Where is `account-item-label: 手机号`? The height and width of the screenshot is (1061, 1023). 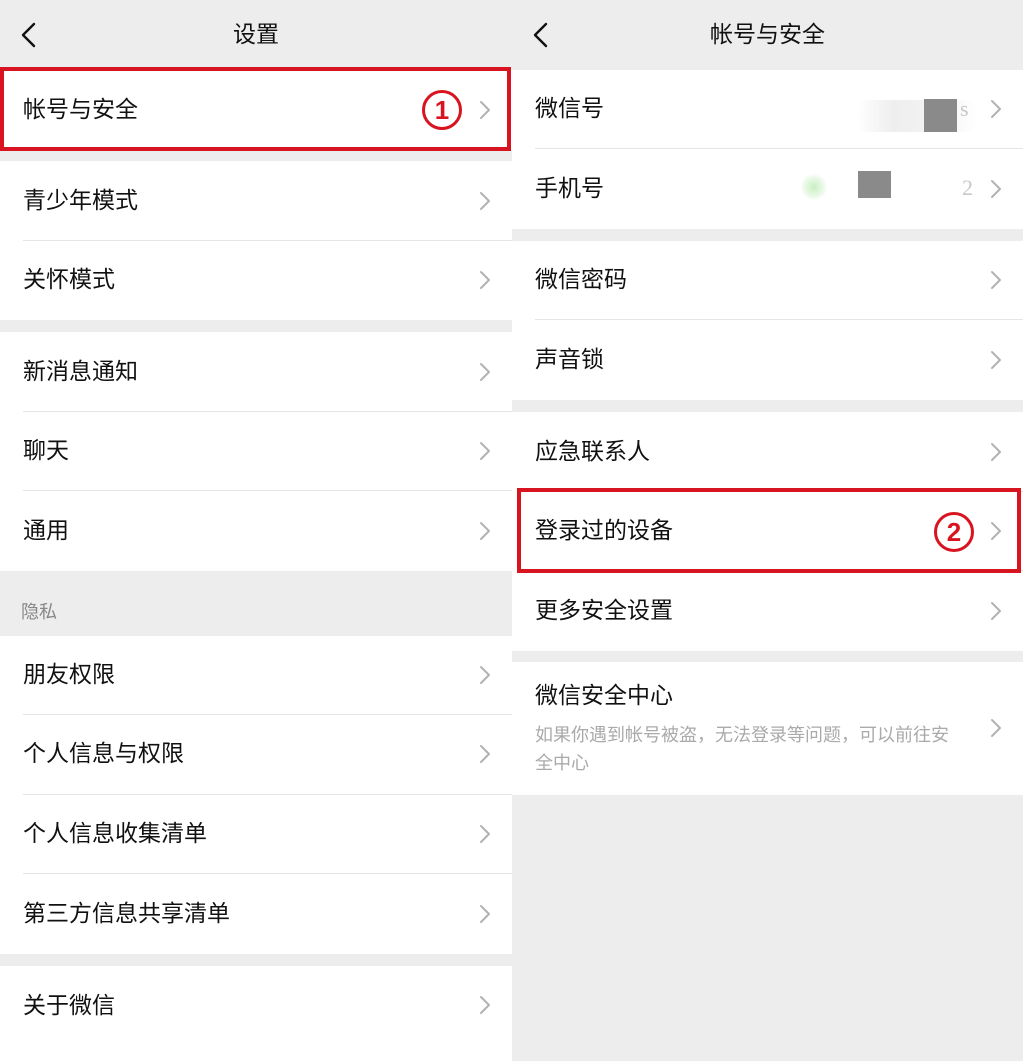 account-item-label: 手机号 is located at coordinates (569, 189).